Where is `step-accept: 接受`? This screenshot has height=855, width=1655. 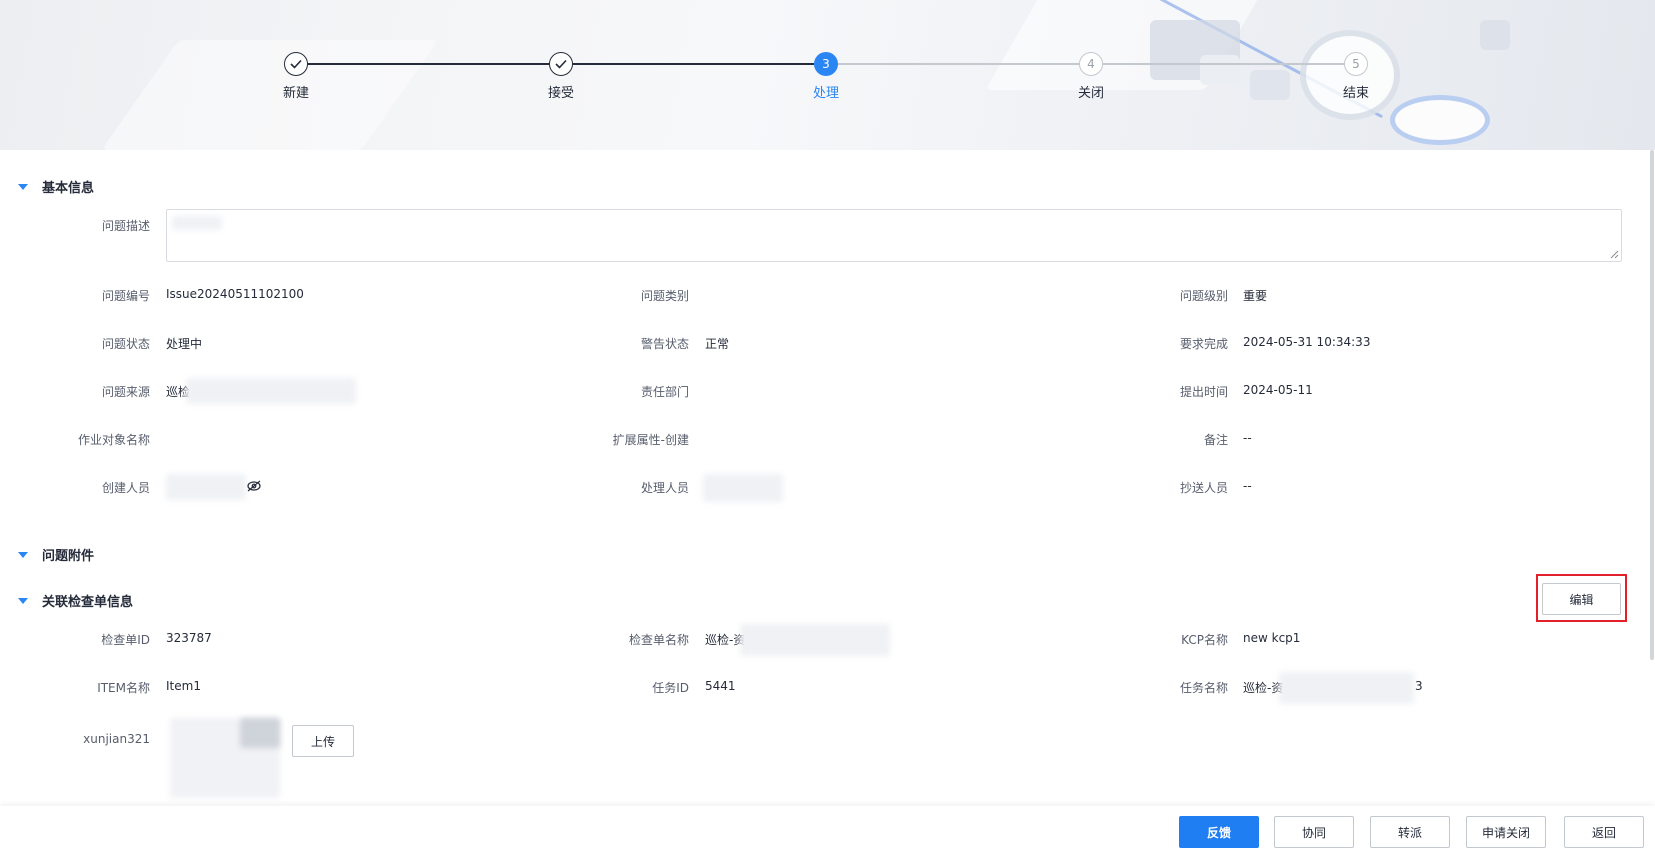 step-accept: 接受 is located at coordinates (561, 76).